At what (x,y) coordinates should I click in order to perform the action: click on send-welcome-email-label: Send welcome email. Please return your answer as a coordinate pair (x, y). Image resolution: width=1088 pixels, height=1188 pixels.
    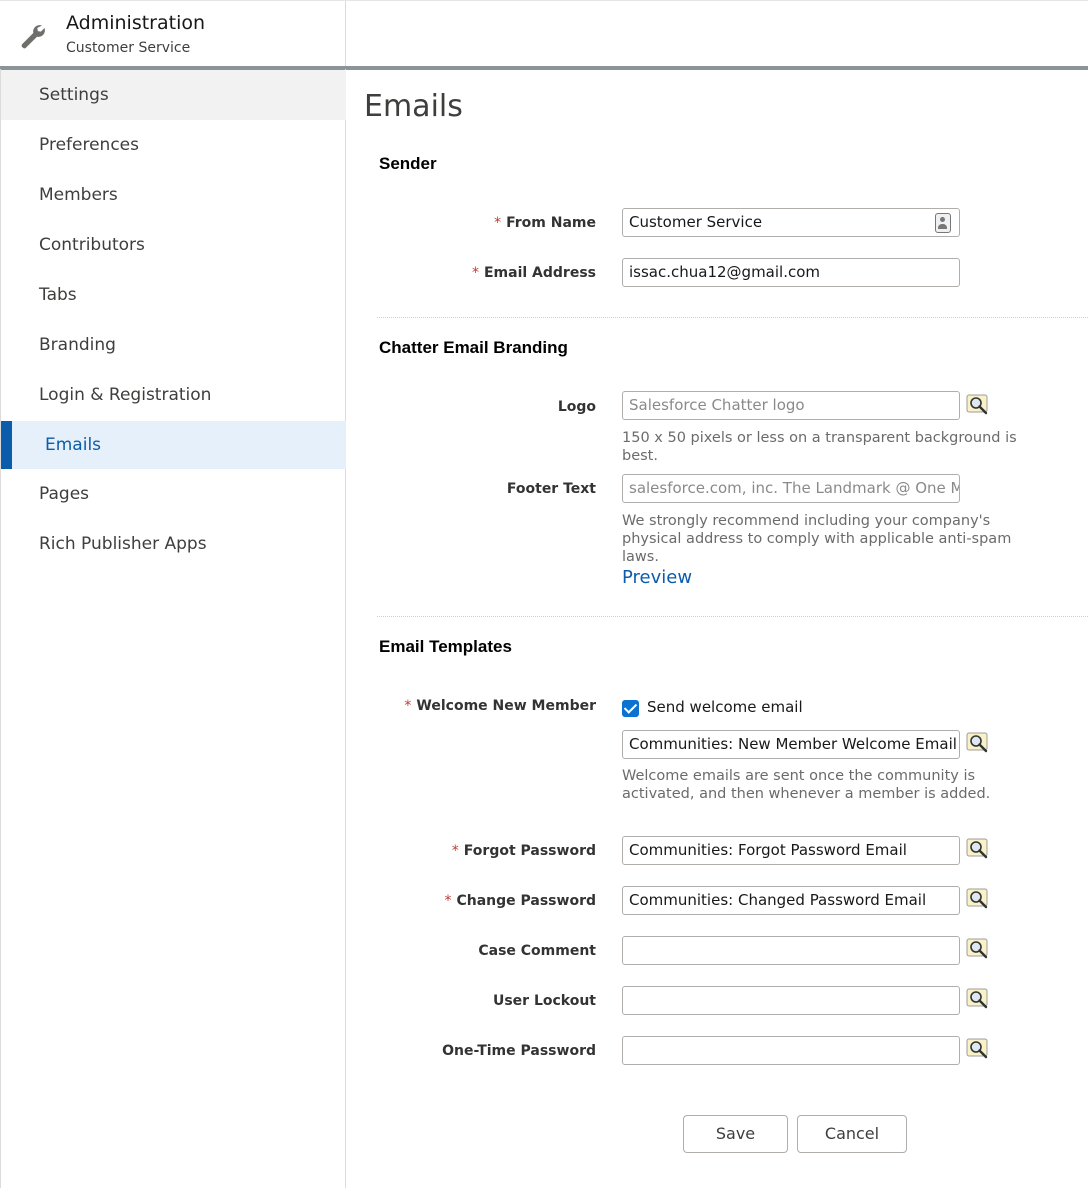
    Looking at the image, I should click on (725, 707).